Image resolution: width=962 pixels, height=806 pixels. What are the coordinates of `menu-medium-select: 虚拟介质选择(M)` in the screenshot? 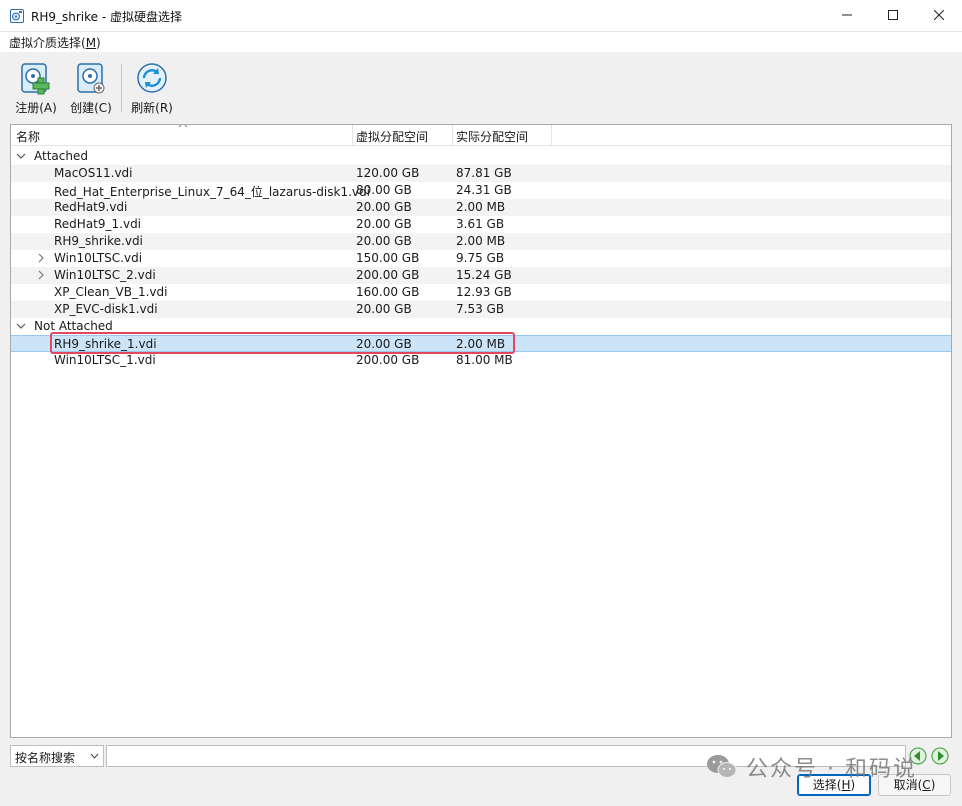 It's located at (55, 42).